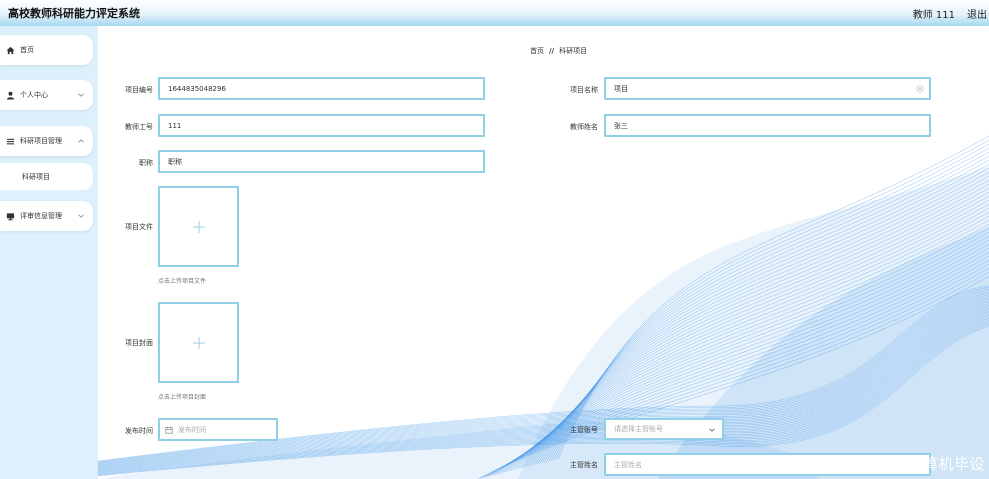 The height and width of the screenshot is (479, 989). What do you see at coordinates (139, 90) in the screenshot?
I see `project-no-label: 项目编号` at bounding box center [139, 90].